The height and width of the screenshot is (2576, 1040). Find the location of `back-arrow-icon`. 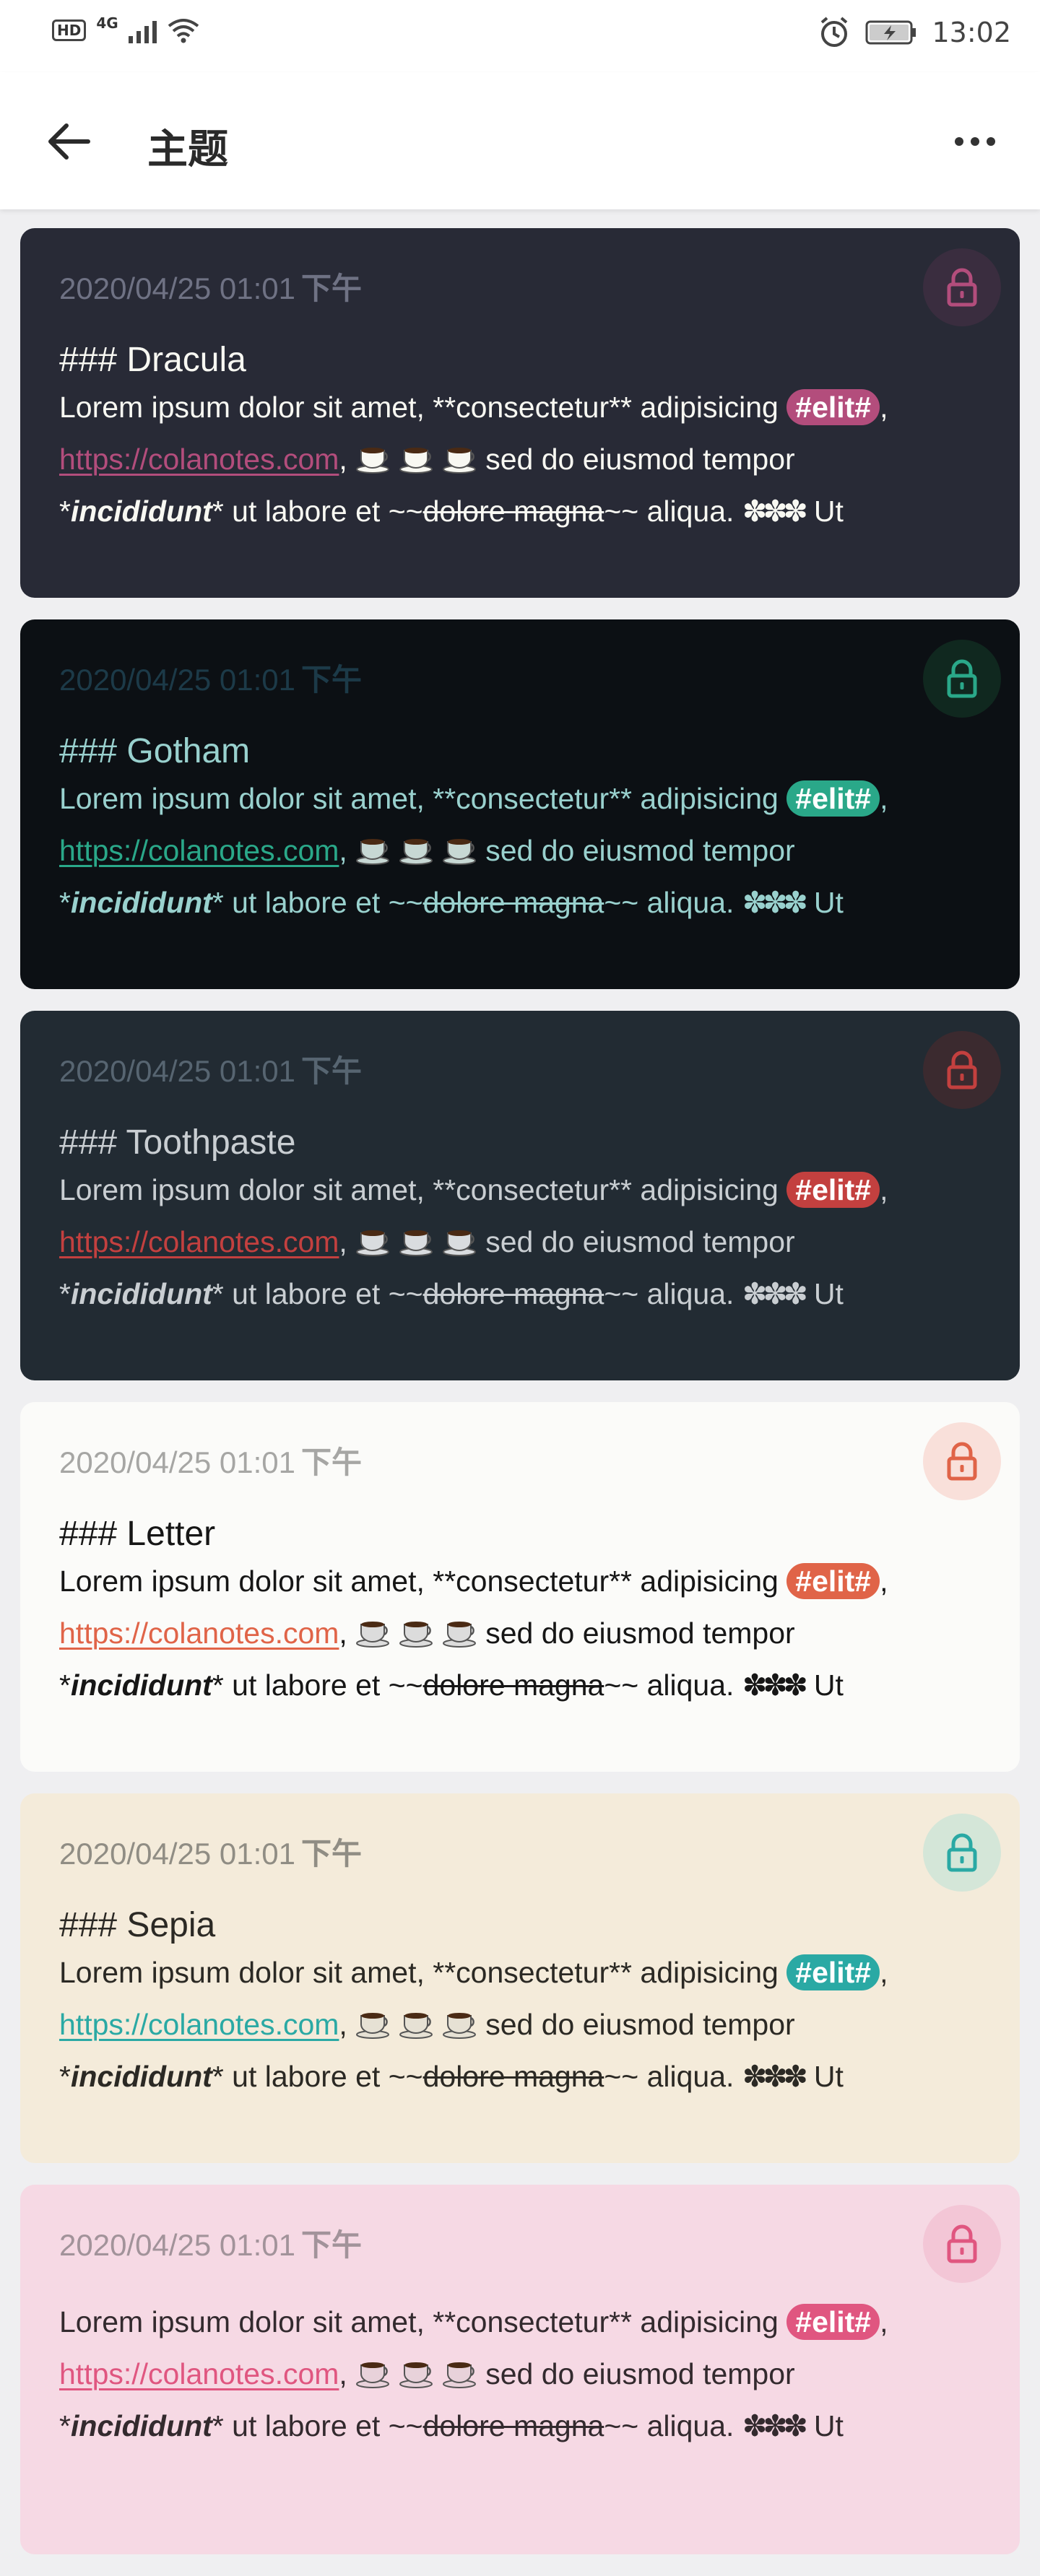

back-arrow-icon is located at coordinates (69, 141).